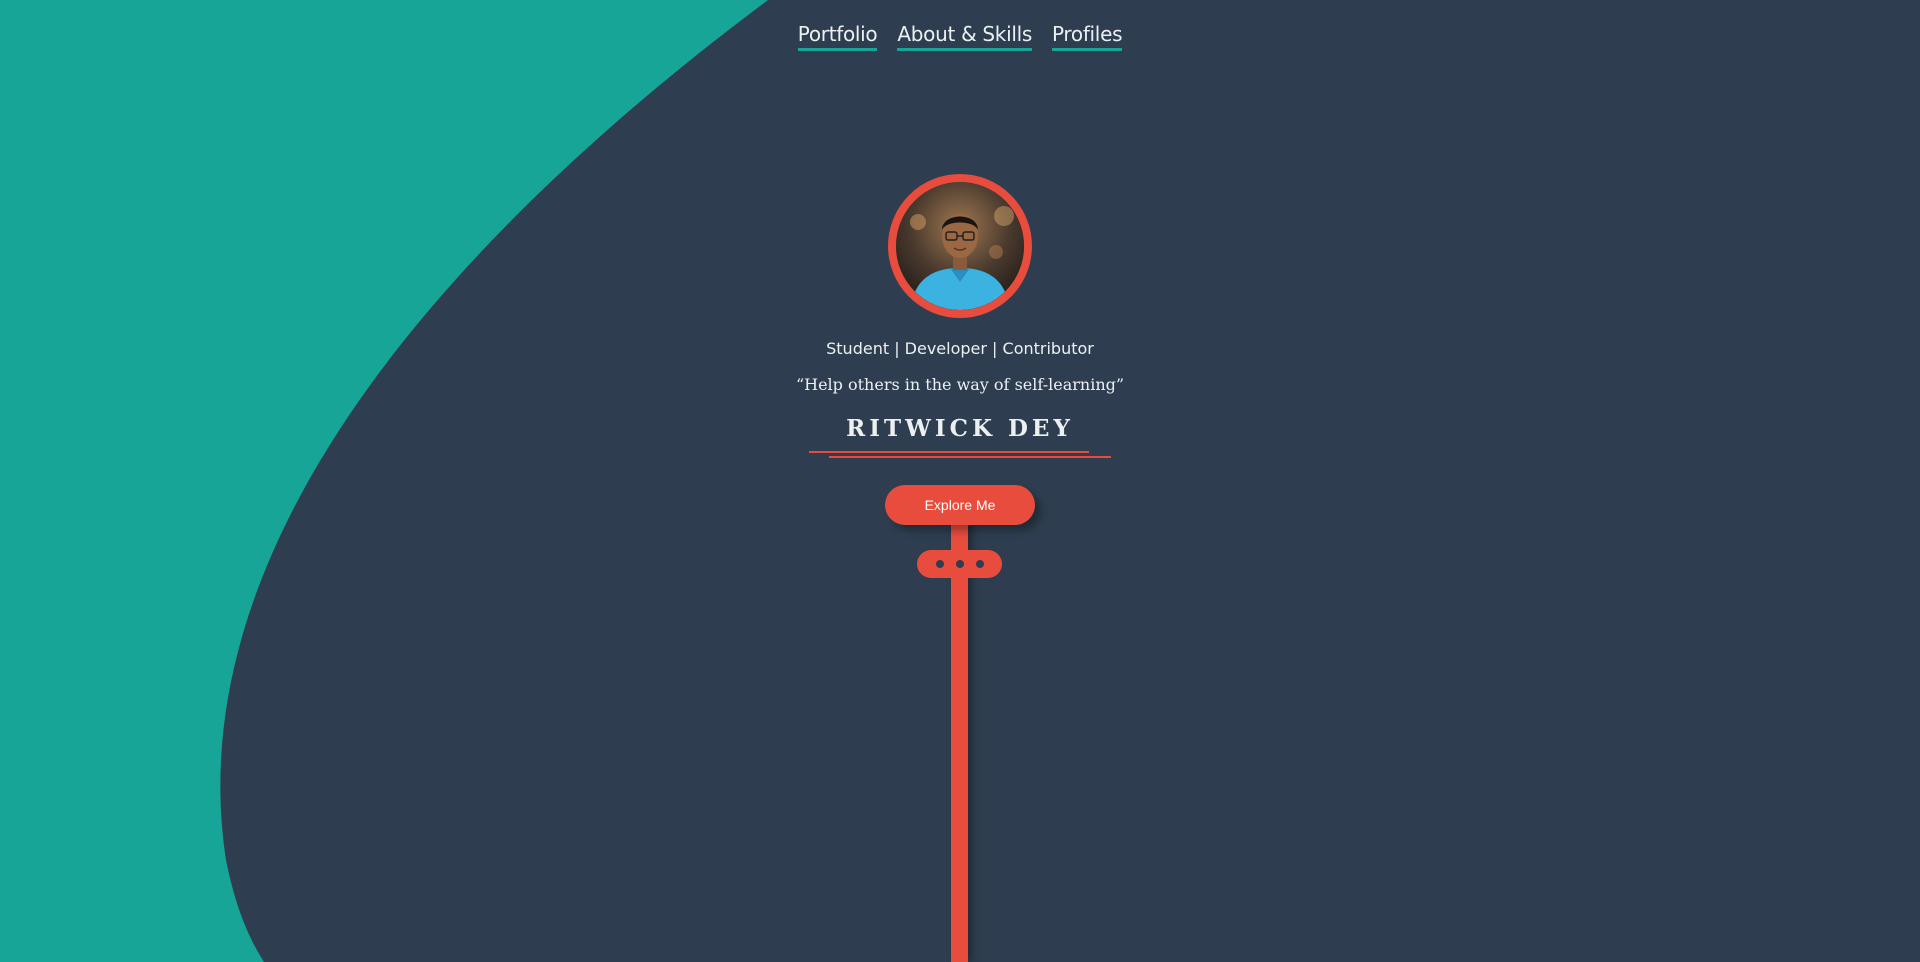 This screenshot has width=1920, height=962. What do you see at coordinates (960, 348) in the screenshot?
I see `role-subtitle: Student | Developer | Contributor` at bounding box center [960, 348].